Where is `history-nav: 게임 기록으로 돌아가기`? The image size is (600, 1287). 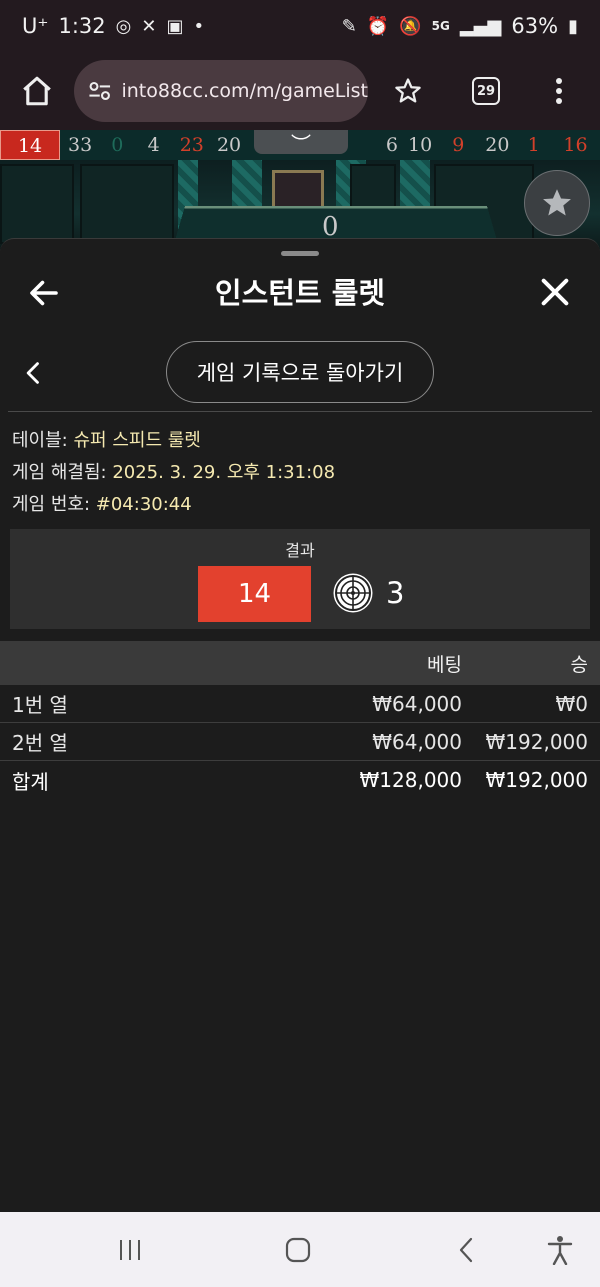
history-nav: 게임 기록으로 돌아가기 is located at coordinates (300, 373).